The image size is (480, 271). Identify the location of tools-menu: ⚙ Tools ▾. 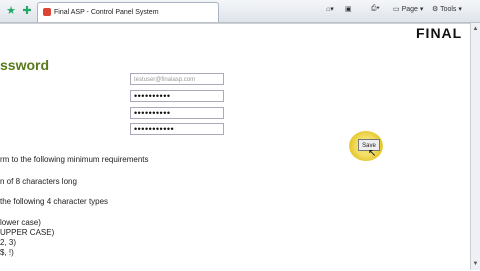
(447, 9).